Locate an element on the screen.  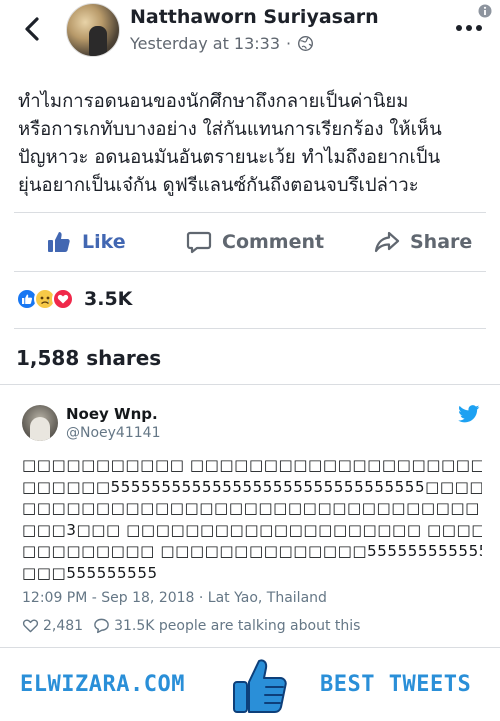
big-thumbs-up-icon is located at coordinates (260, 686).